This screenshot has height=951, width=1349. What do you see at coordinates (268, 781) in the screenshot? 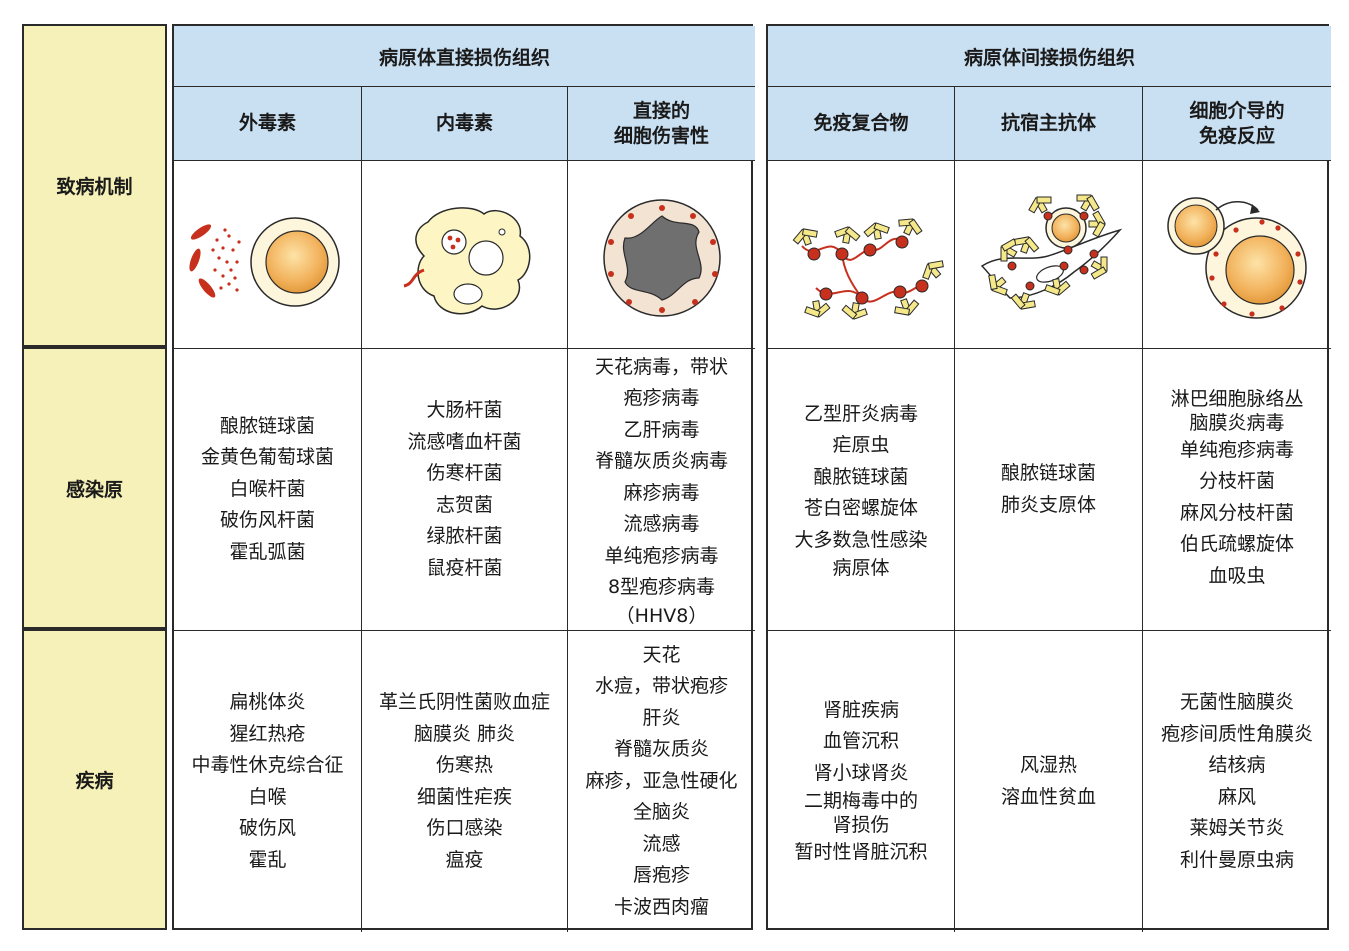
I see `diseases-exotoxin: 扁桃体炎 猩红热疮 中毒性休克综合征 白喉 破伤风 霍乱` at bounding box center [268, 781].